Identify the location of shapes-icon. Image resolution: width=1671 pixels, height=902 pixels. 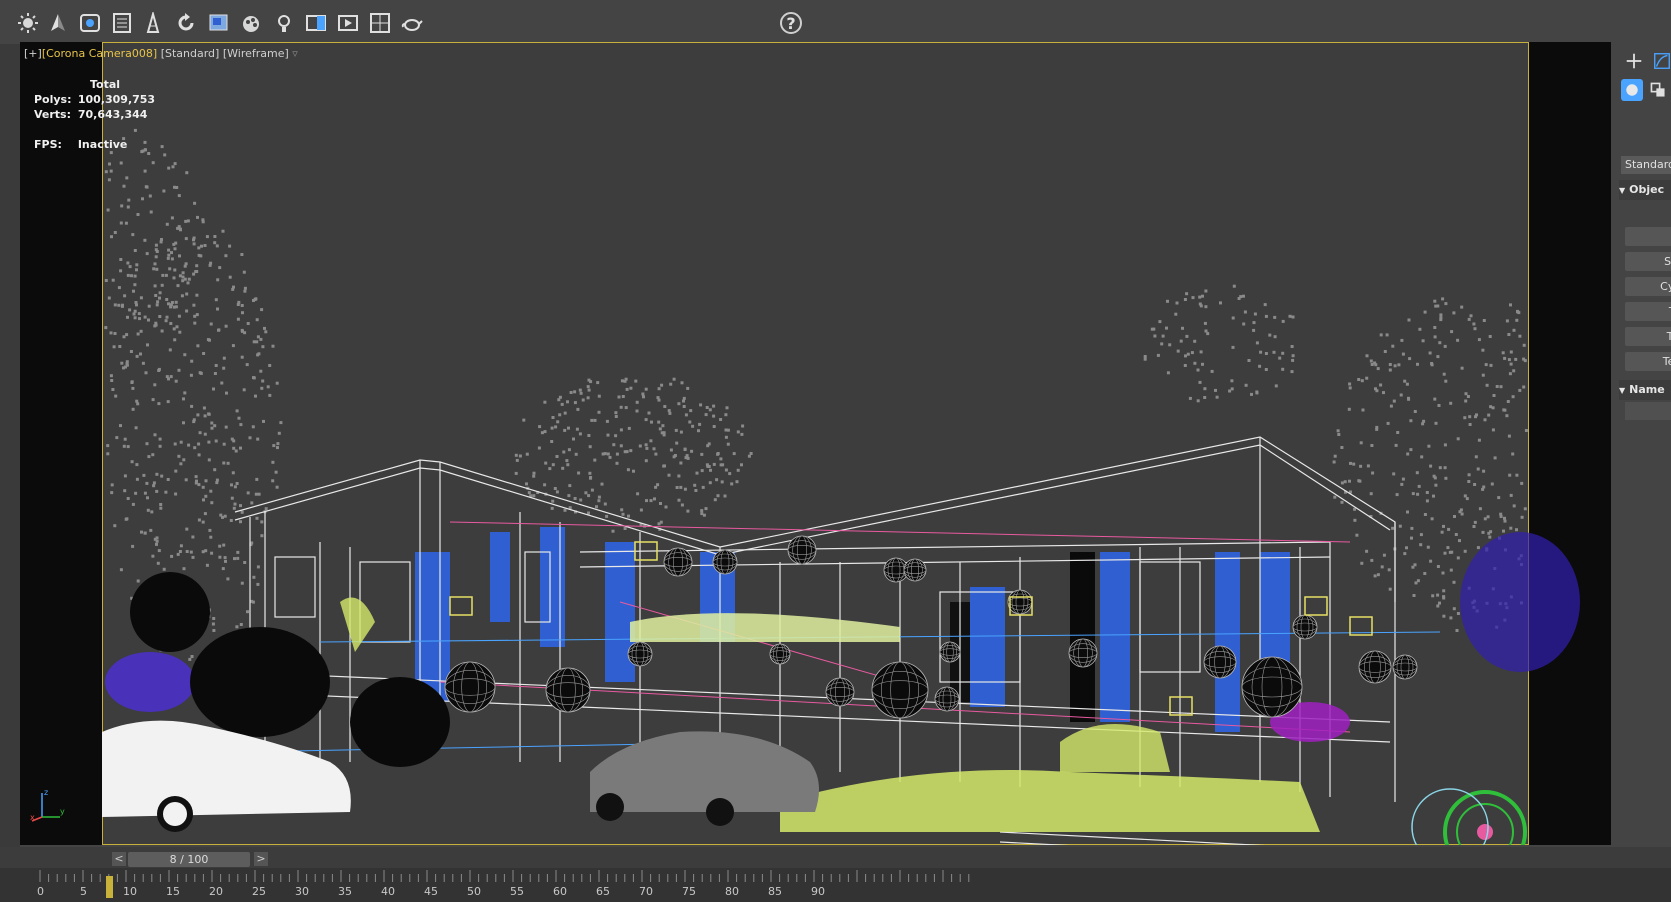
(1658, 90).